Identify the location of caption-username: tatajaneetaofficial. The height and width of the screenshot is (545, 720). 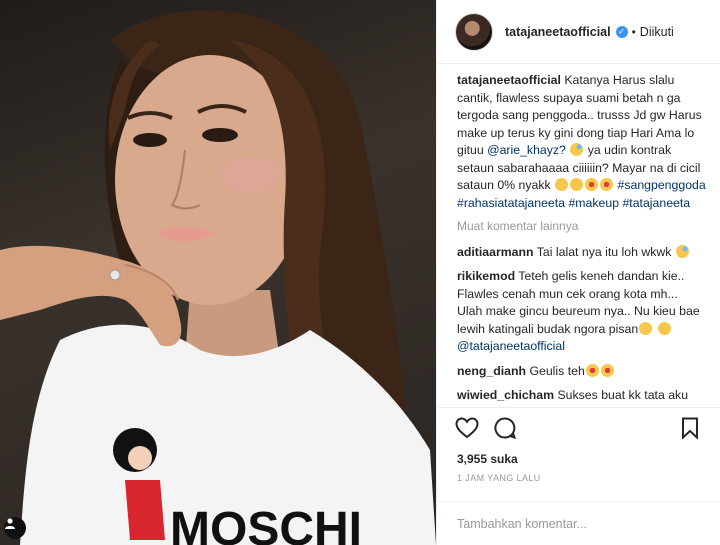
(509, 80).